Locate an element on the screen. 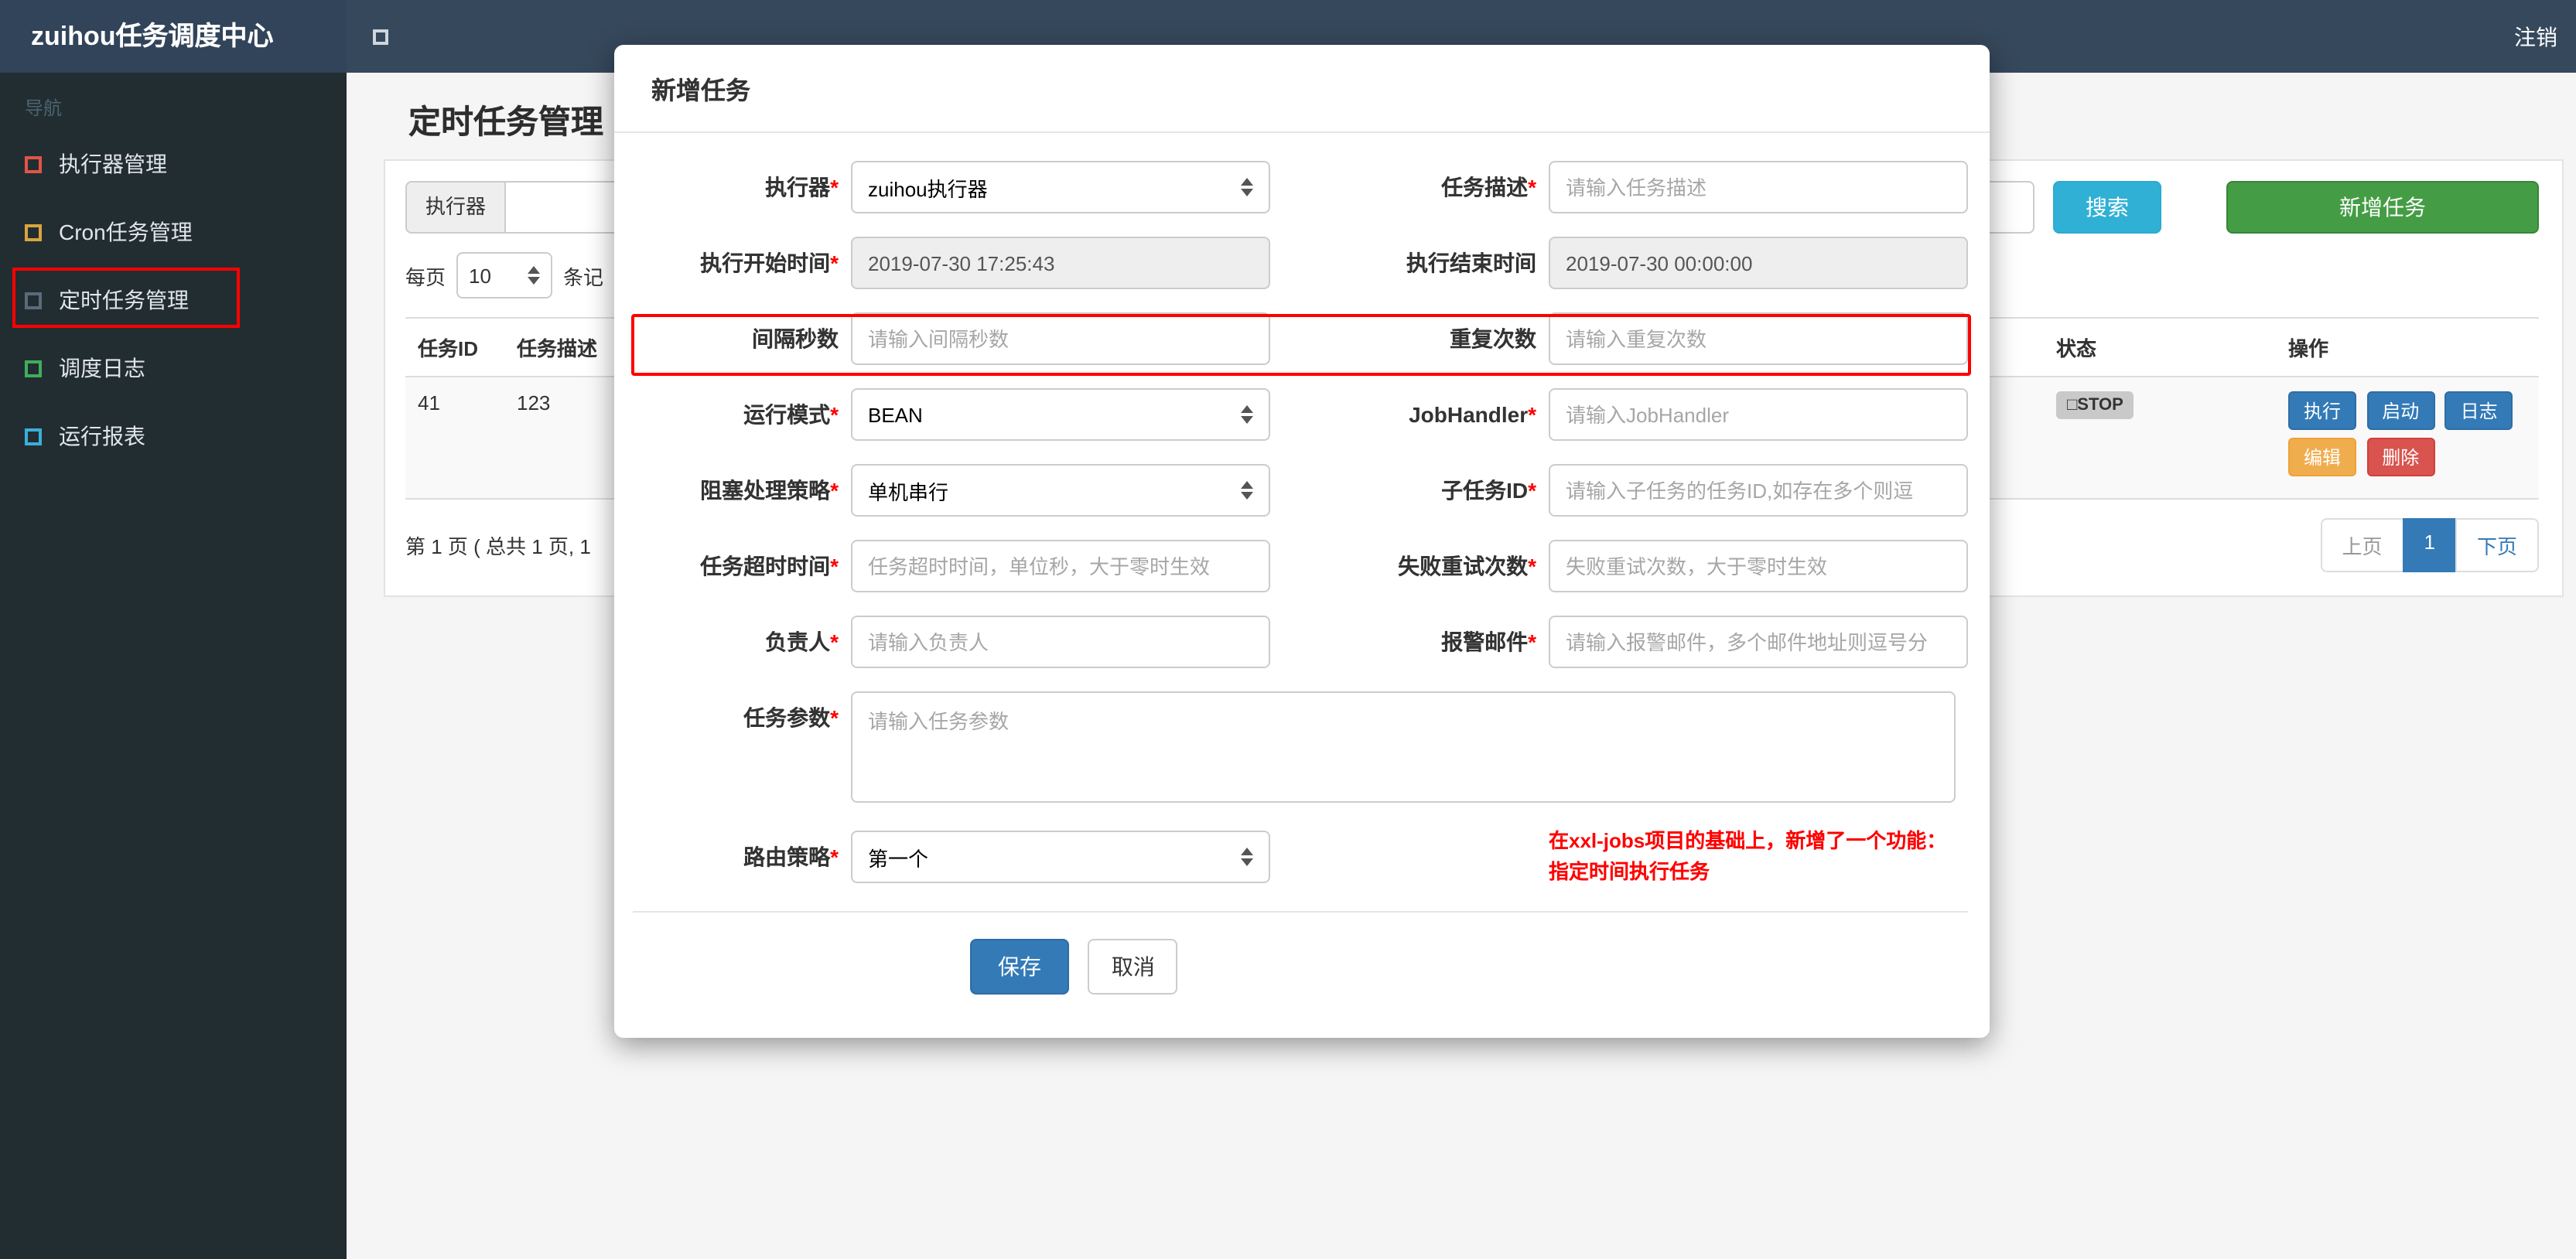 The height and width of the screenshot is (1259, 2576). add-task-button: 新增任务 is located at coordinates (2382, 208).